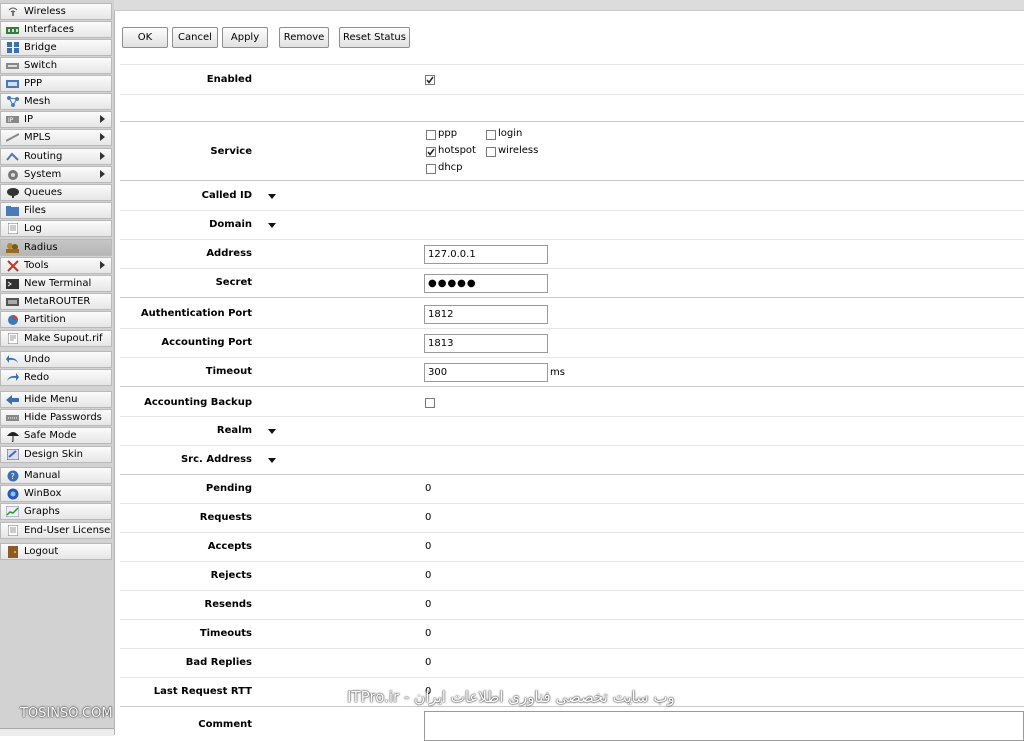 The width and height of the screenshot is (1024, 741). Describe the element at coordinates (56, 283) in the screenshot. I see `sidebar-item-new-terminal: New Terminal` at that location.